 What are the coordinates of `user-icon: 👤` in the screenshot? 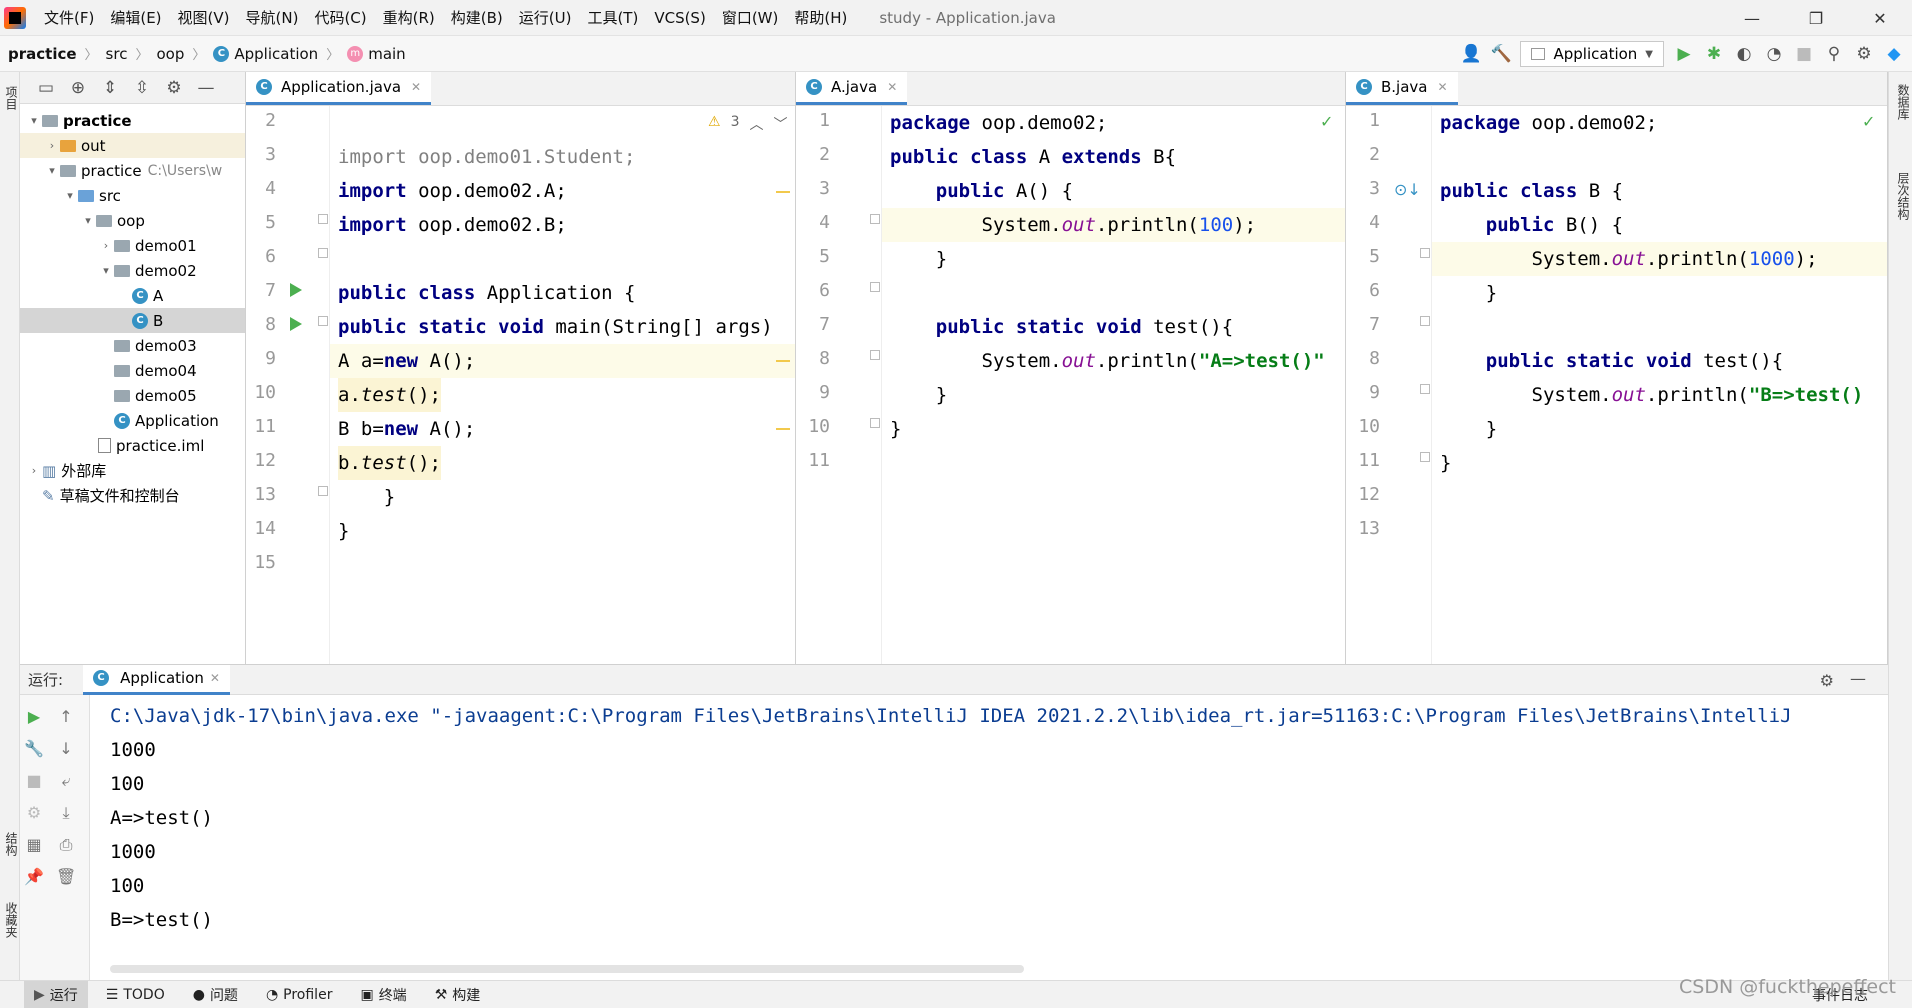 It's located at (1470, 54).